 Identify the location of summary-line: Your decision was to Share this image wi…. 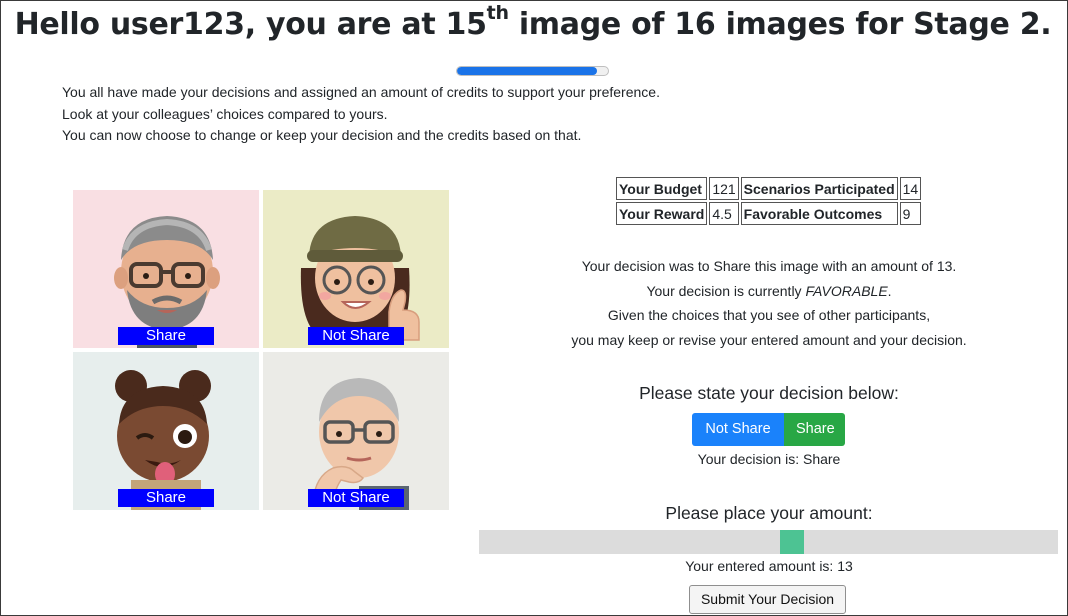
(769, 266).